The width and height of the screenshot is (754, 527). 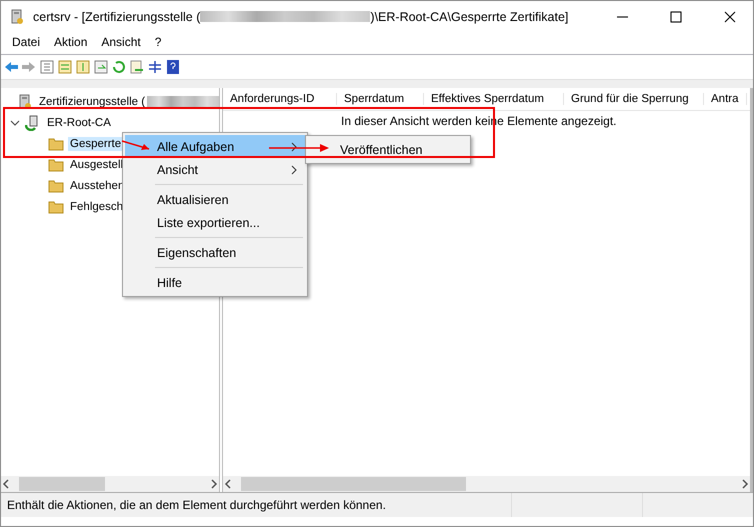 I want to click on column-header: Antra, so click(x=725, y=99).